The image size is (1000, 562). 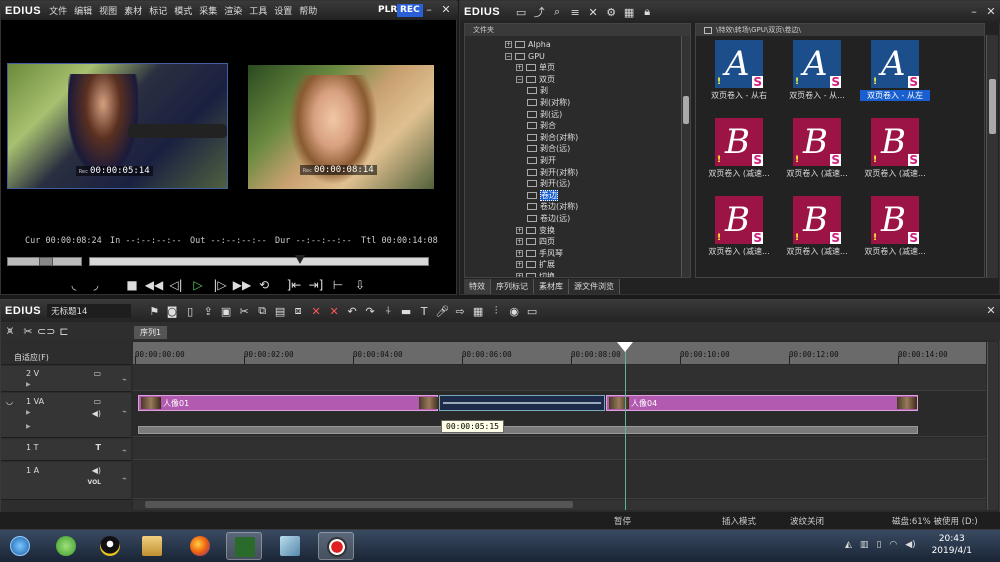 I want to click on step-back-icon: ◁|, so click(x=176, y=285).